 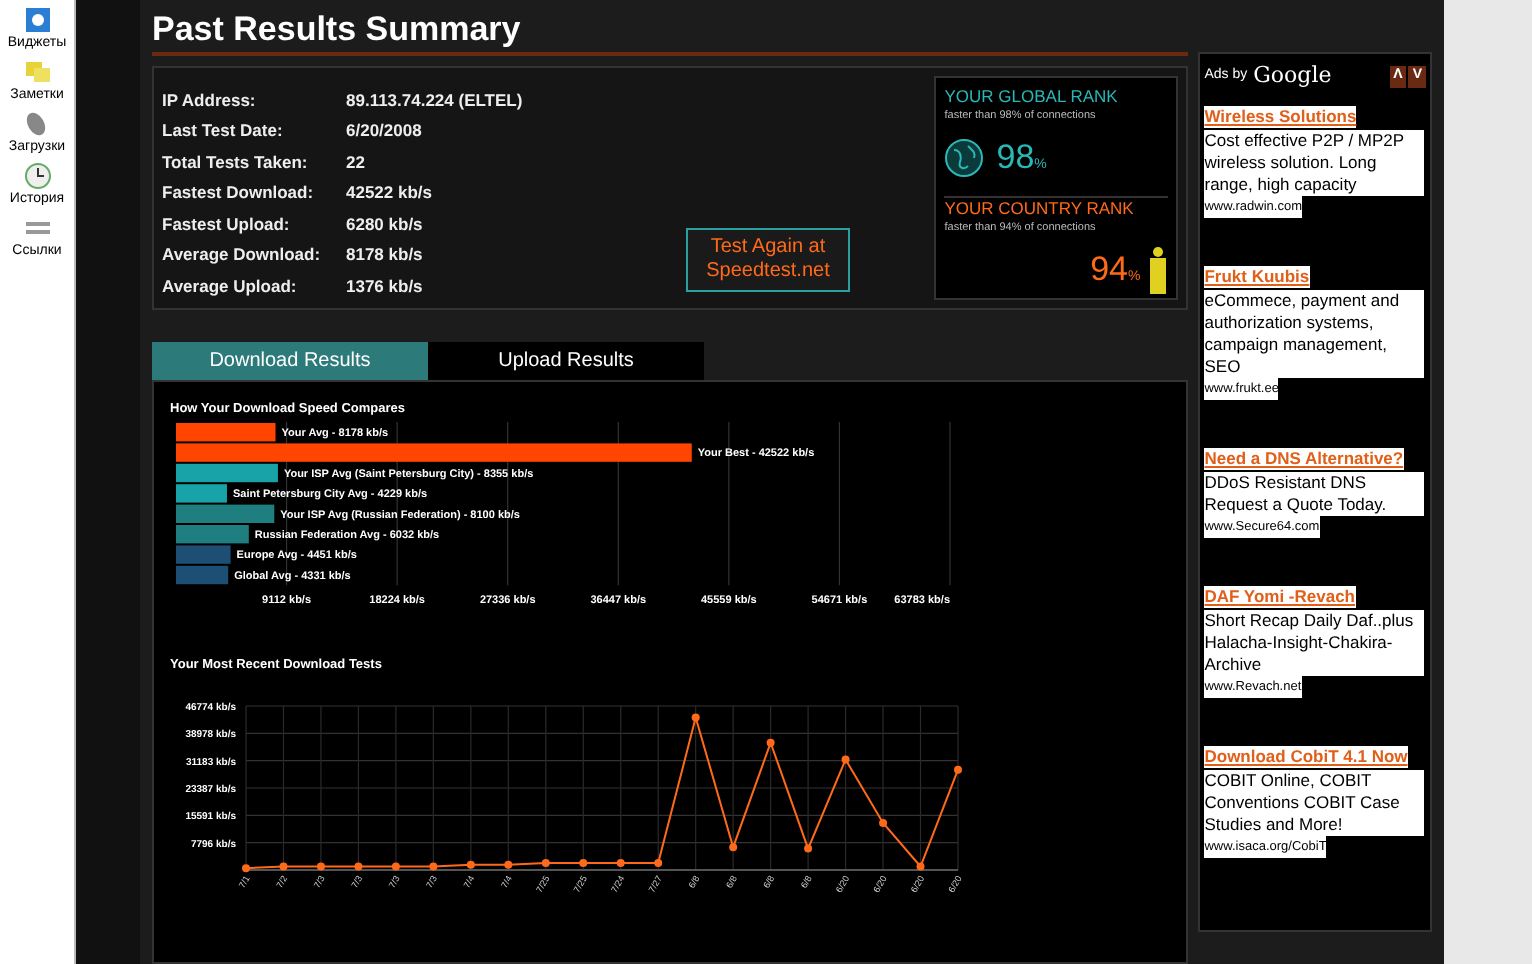 What do you see at coordinates (236, 162) in the screenshot?
I see `summary-label: Total Tests Taken:` at bounding box center [236, 162].